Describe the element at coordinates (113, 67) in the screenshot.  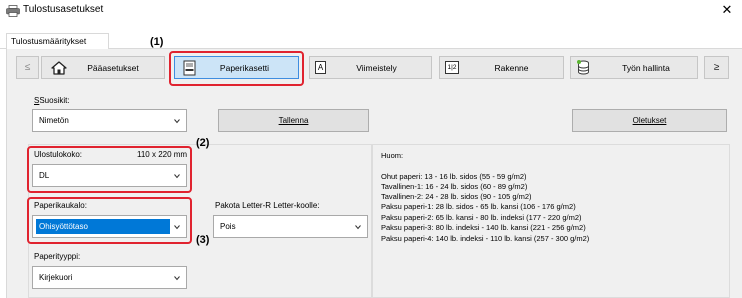
I see `nav-label-main-settings: Pääasetukset` at that location.